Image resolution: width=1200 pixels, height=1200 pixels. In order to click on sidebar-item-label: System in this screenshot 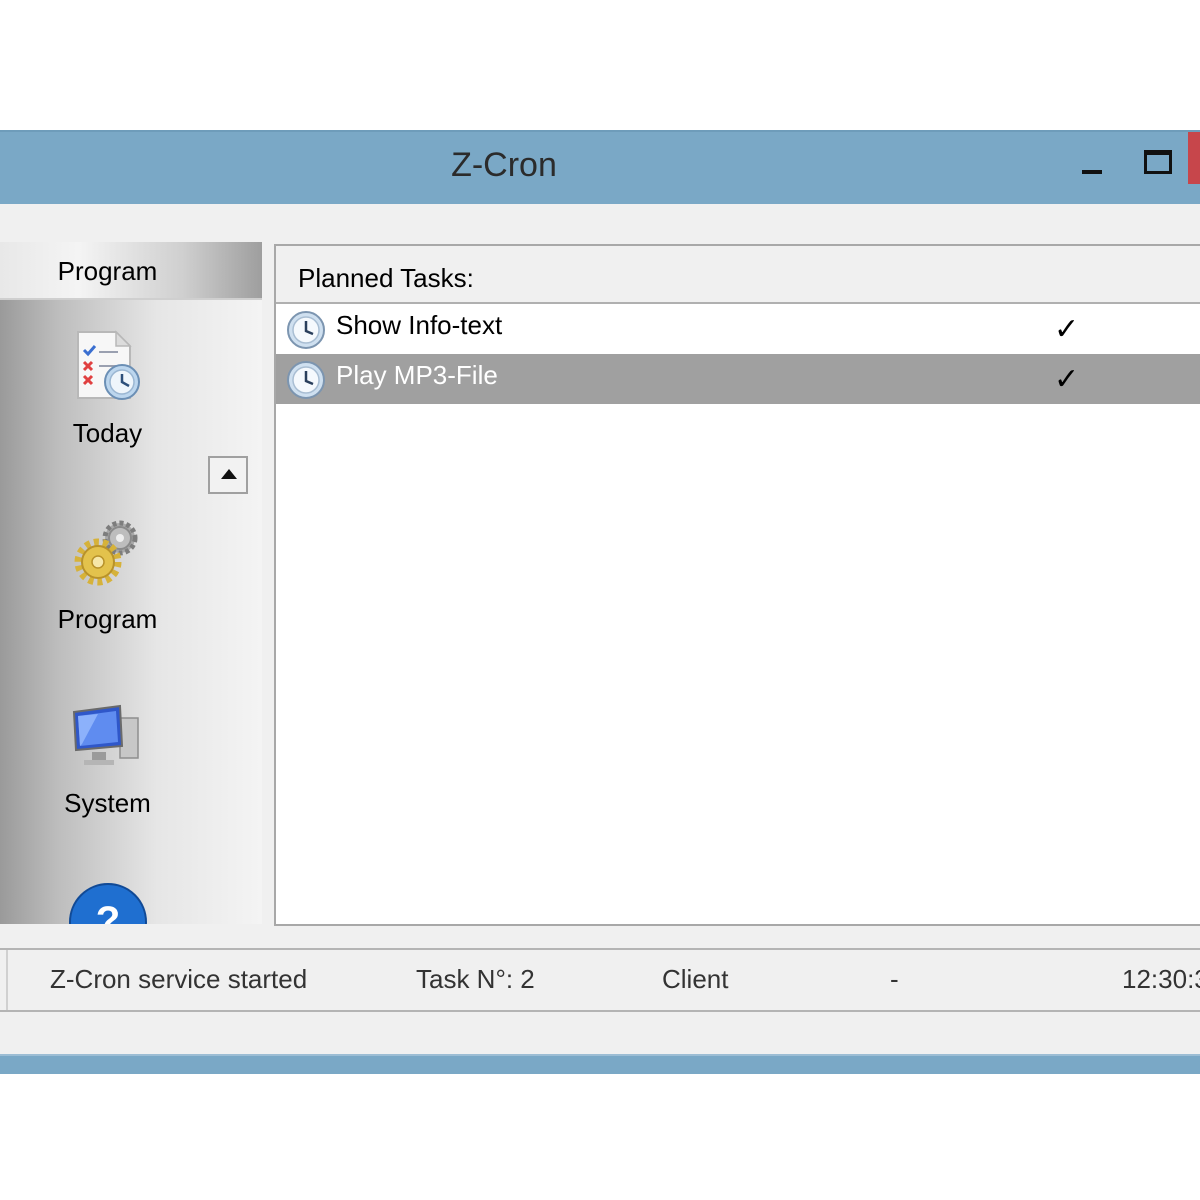, I will do `click(107, 803)`.